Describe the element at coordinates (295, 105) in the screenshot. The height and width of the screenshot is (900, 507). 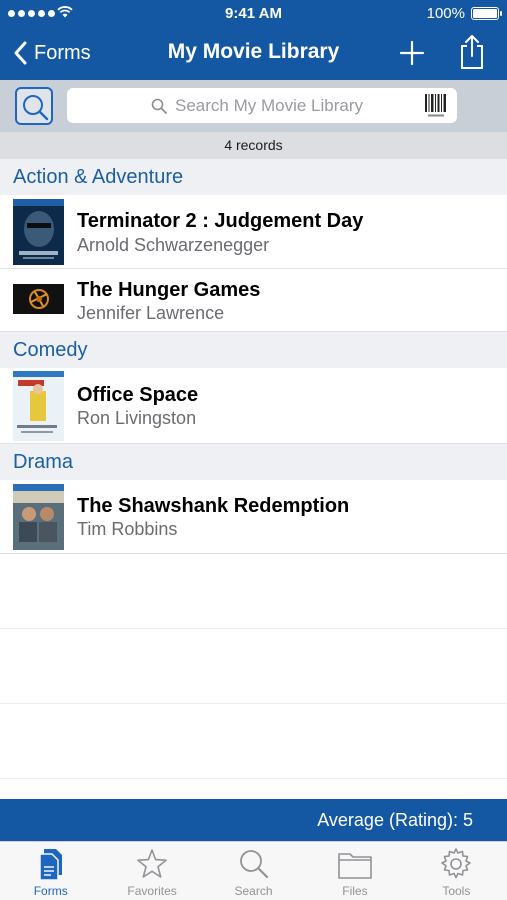
I see `search-input` at that location.